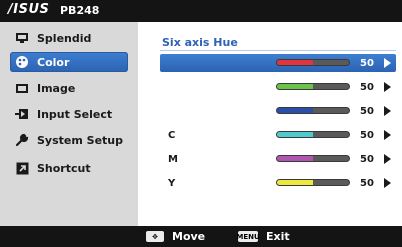 The width and height of the screenshot is (402, 247). Describe the element at coordinates (75, 114) in the screenshot. I see `sidebar-item-label: Input Select` at that location.